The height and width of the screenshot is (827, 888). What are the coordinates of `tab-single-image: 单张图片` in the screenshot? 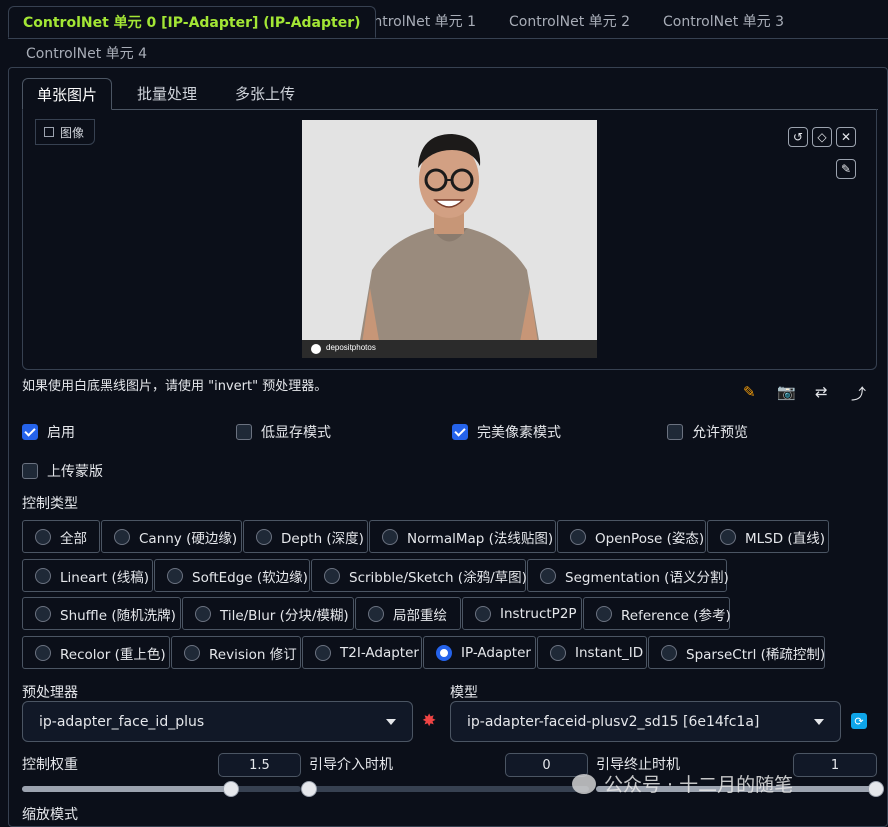 It's located at (67, 94).